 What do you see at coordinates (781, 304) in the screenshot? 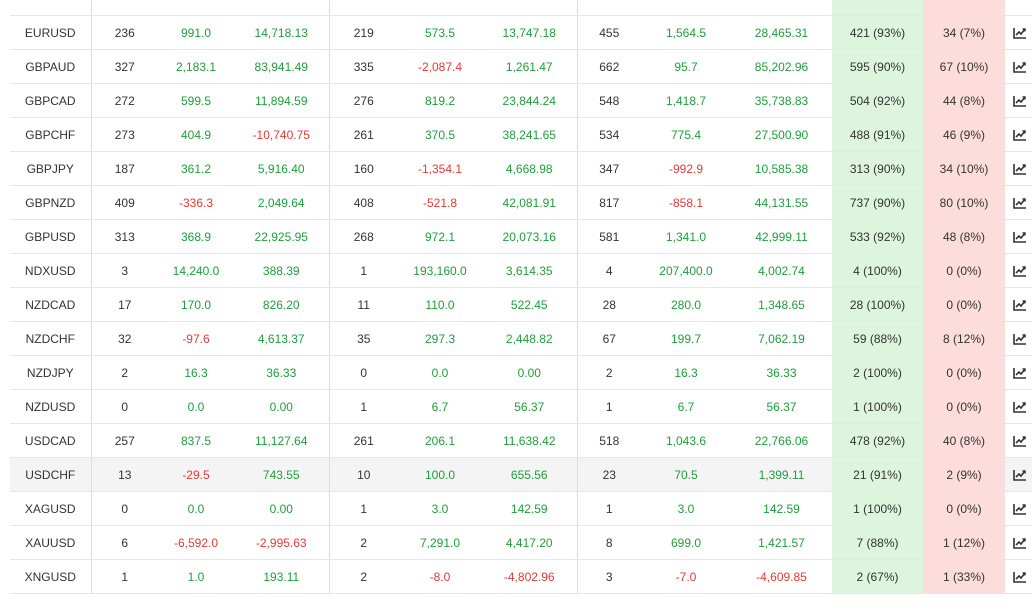
I see `value-cell: 1,348.65` at bounding box center [781, 304].